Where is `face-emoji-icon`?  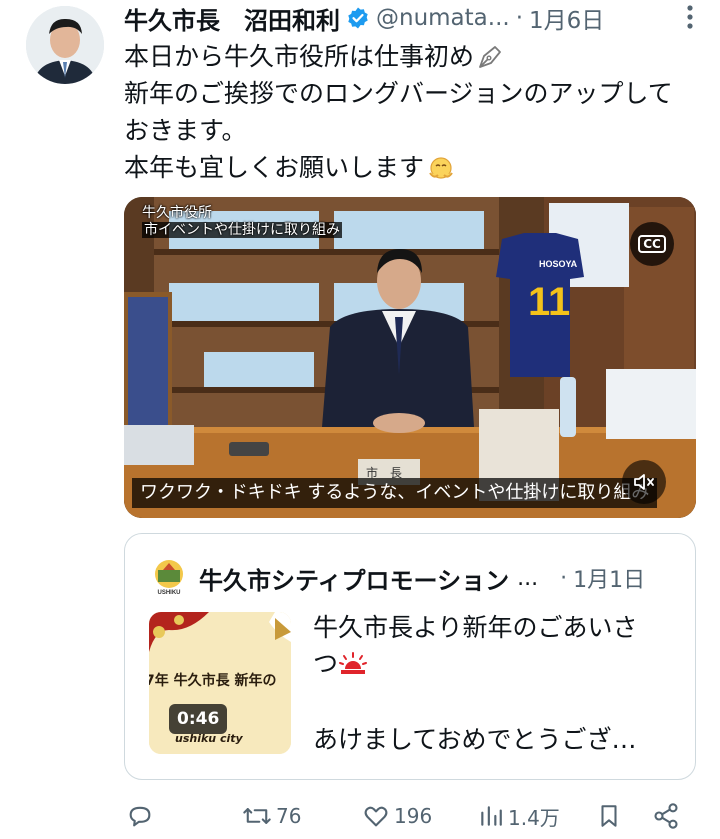 face-emoji-icon is located at coordinates (441, 167).